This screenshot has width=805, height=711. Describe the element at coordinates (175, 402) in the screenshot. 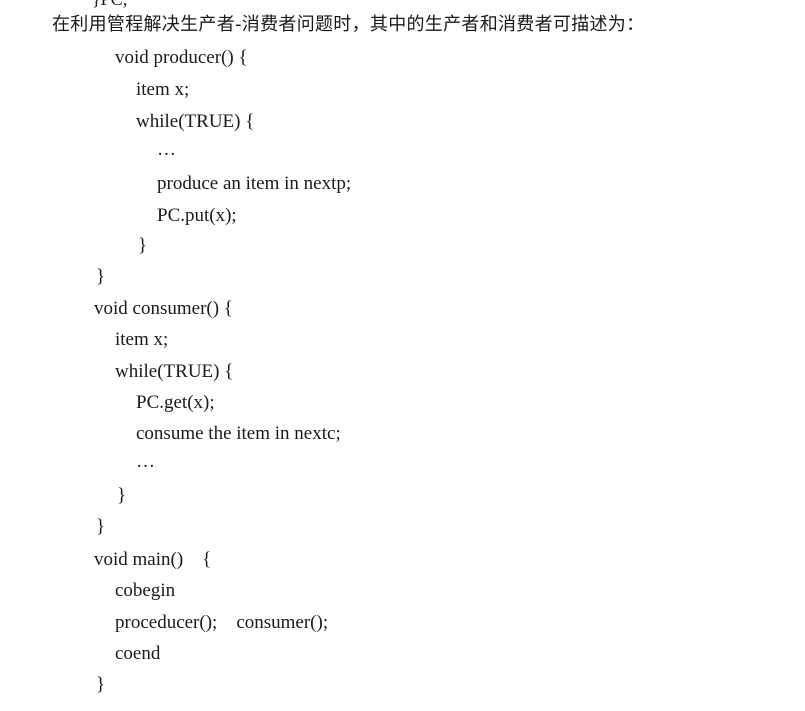

I see `code-line: PC.get(x);` at that location.